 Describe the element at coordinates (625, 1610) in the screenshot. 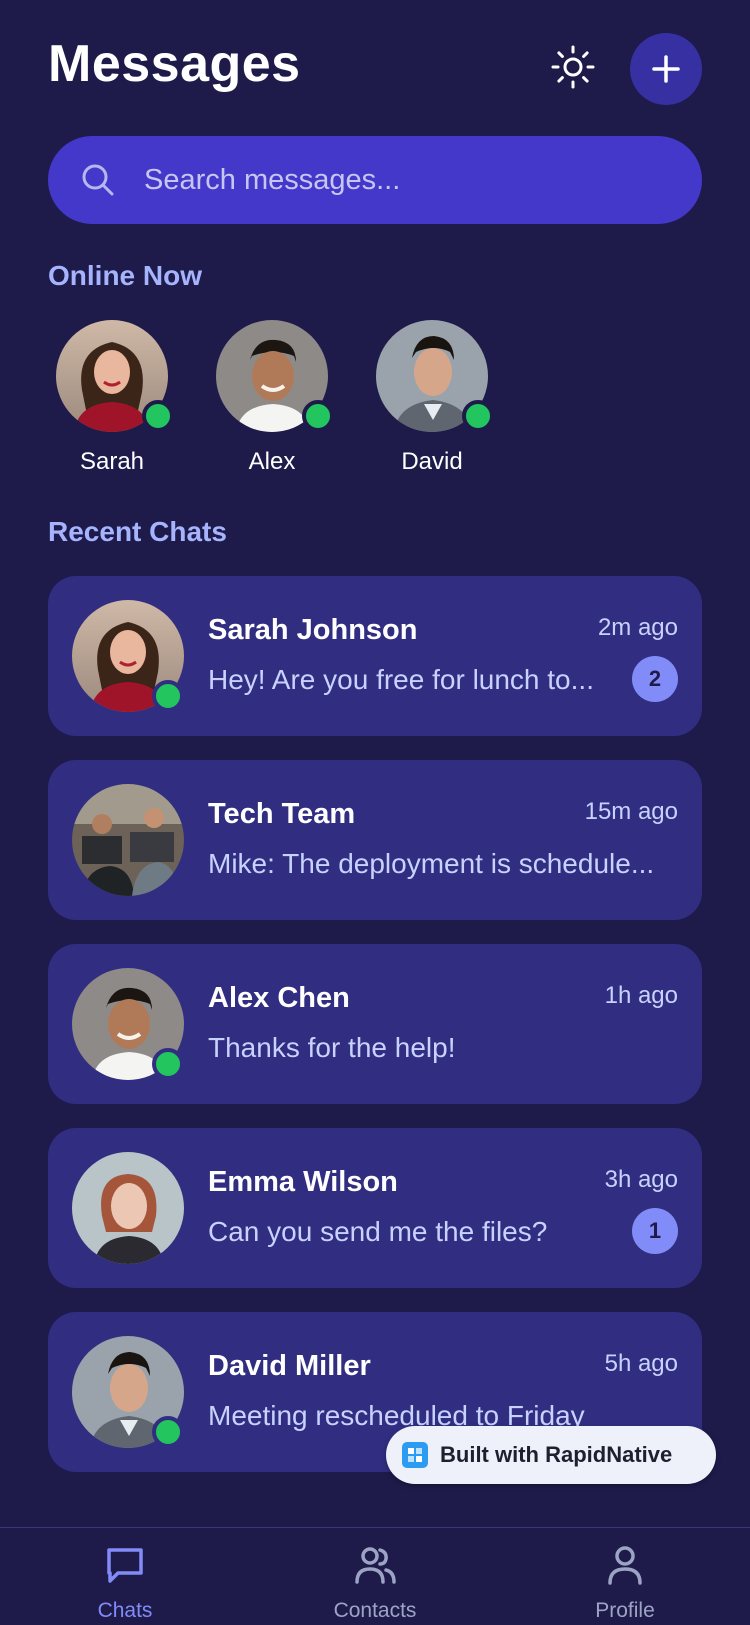

I see `nav-label: Profile` at that location.